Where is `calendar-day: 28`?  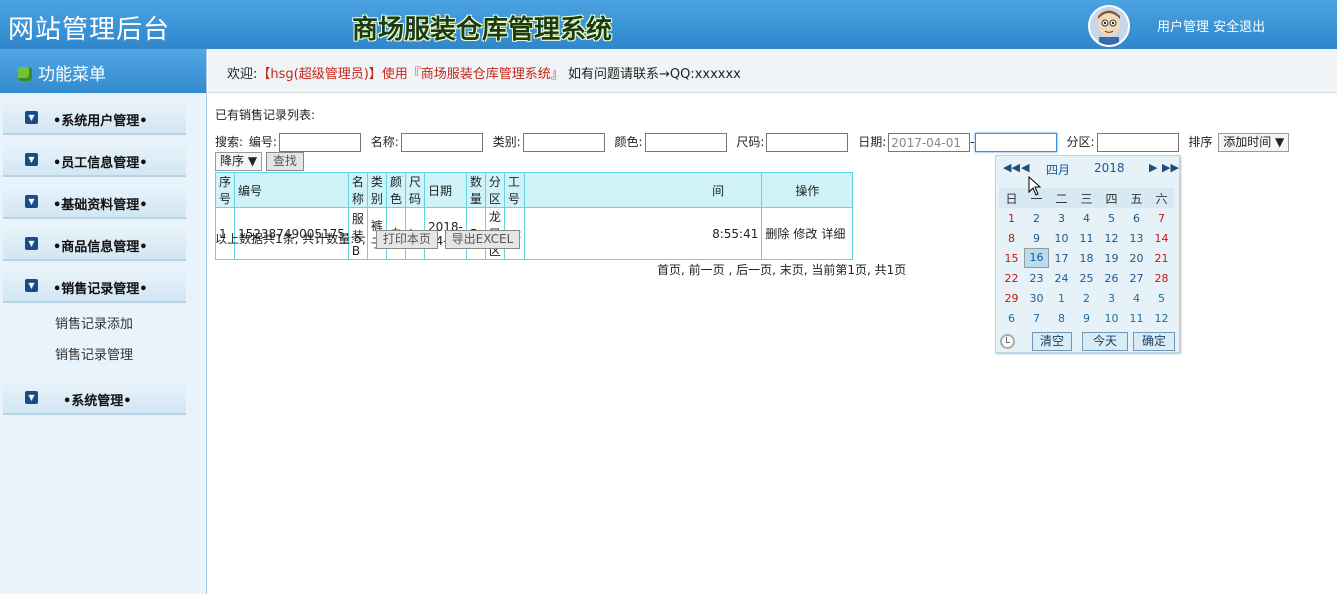
calendar-day: 28 is located at coordinates (1161, 278).